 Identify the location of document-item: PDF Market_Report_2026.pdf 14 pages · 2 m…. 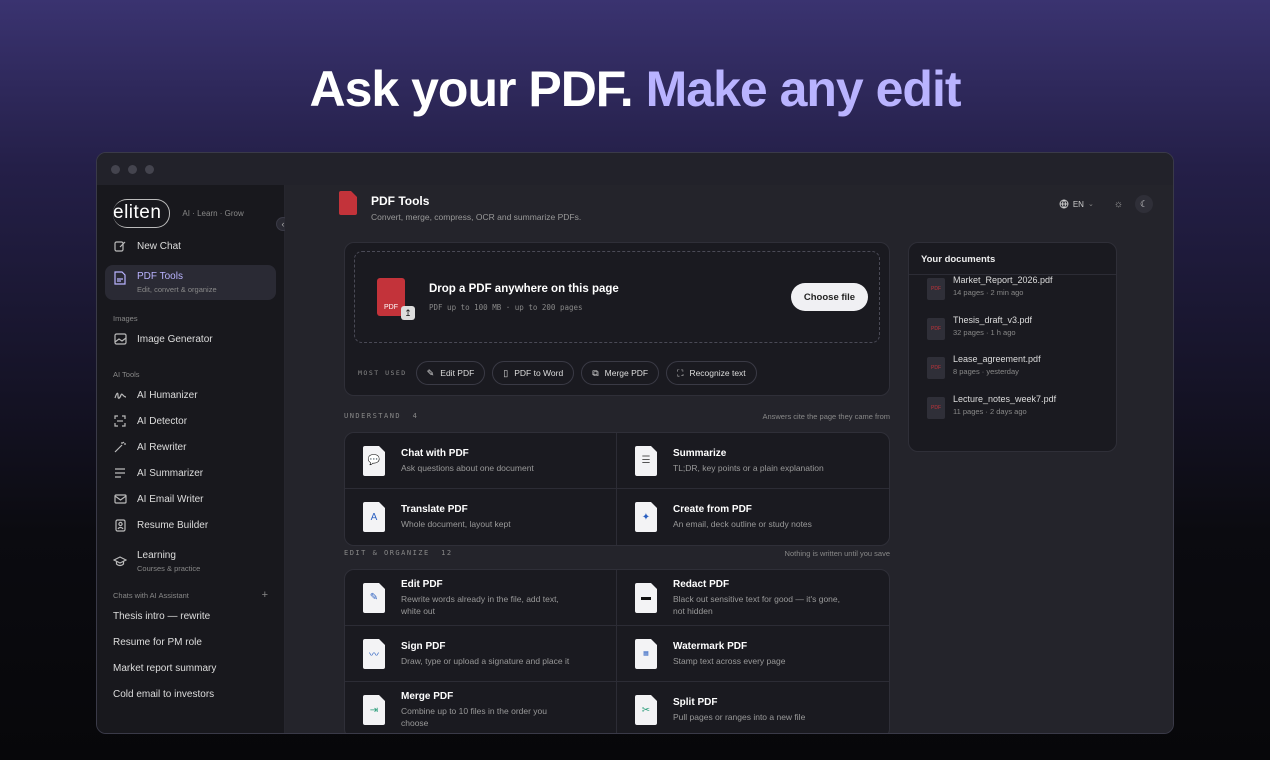
(1012, 295).